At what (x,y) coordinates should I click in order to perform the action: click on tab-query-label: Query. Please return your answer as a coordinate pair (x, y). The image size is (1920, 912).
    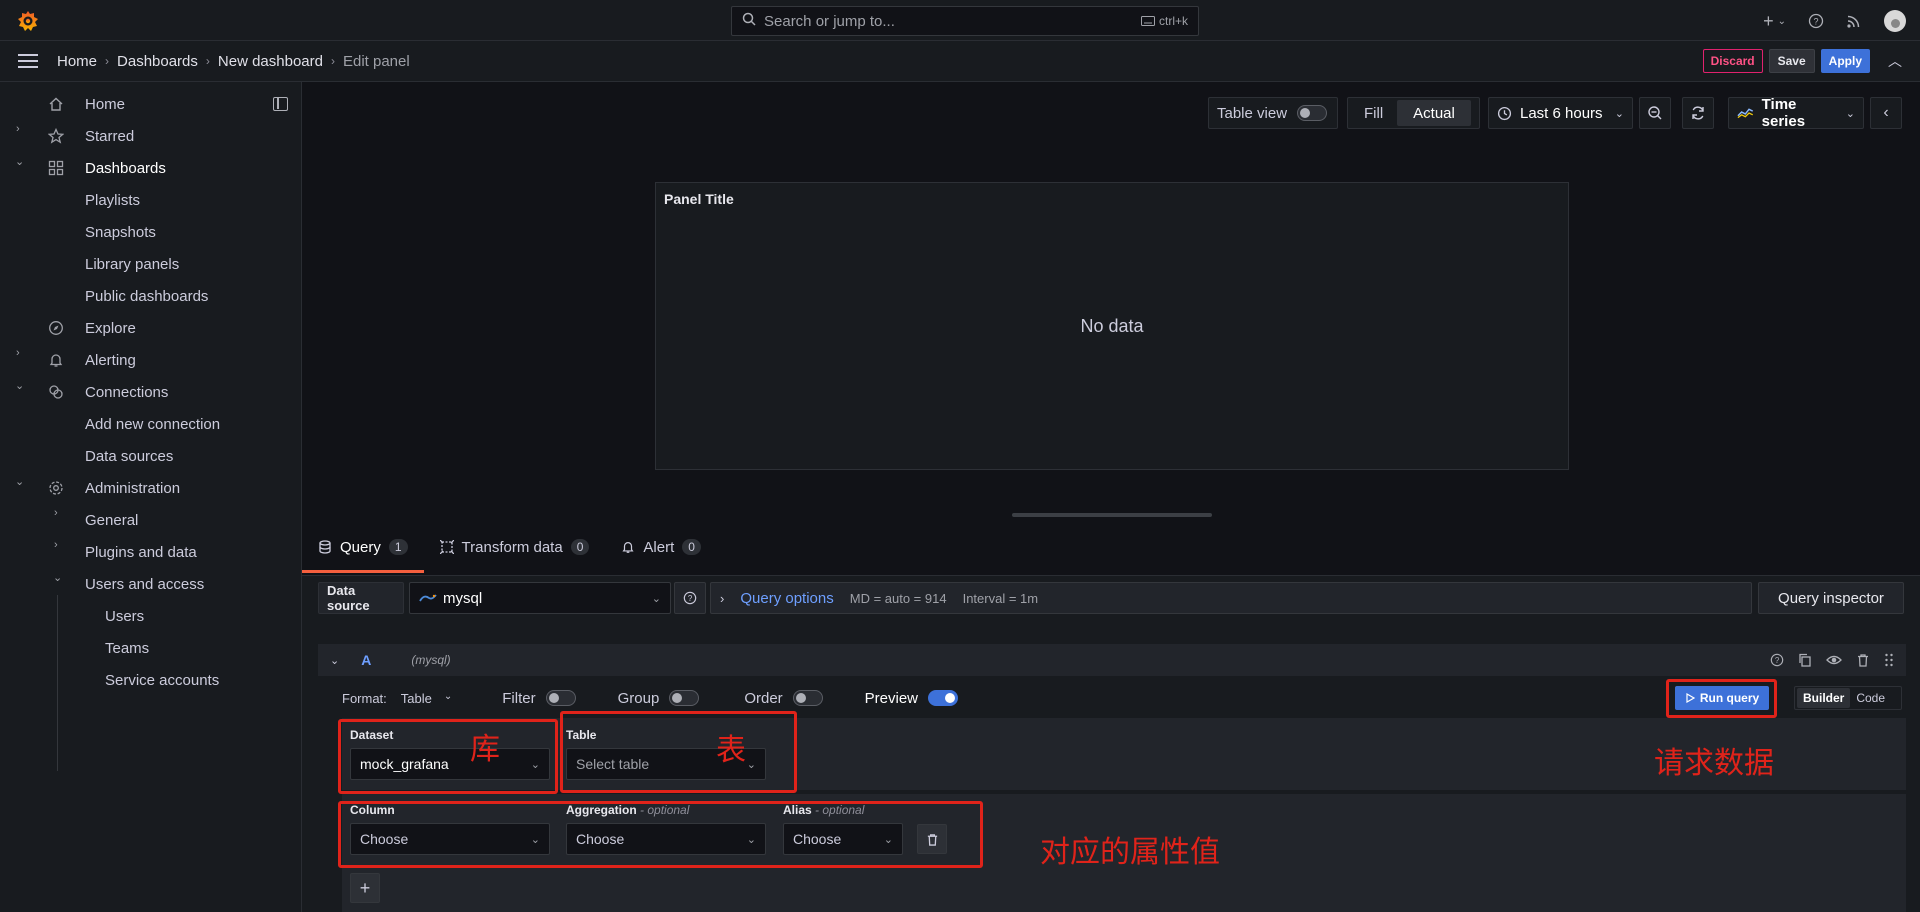
    Looking at the image, I should click on (360, 547).